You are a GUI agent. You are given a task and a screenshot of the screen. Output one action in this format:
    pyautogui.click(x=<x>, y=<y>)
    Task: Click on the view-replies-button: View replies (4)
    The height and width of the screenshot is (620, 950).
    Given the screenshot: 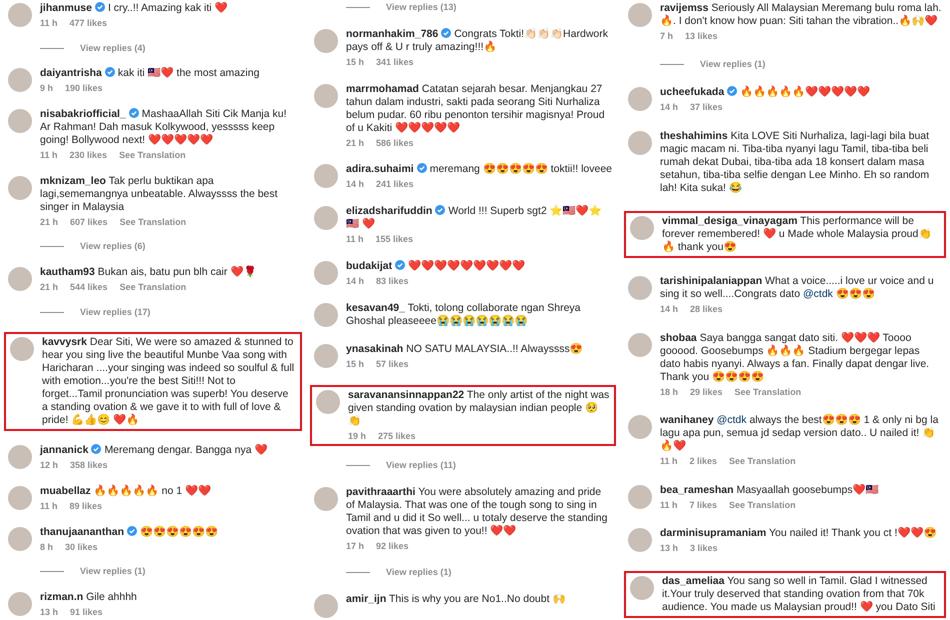 What is the action you would take?
    pyautogui.click(x=113, y=48)
    